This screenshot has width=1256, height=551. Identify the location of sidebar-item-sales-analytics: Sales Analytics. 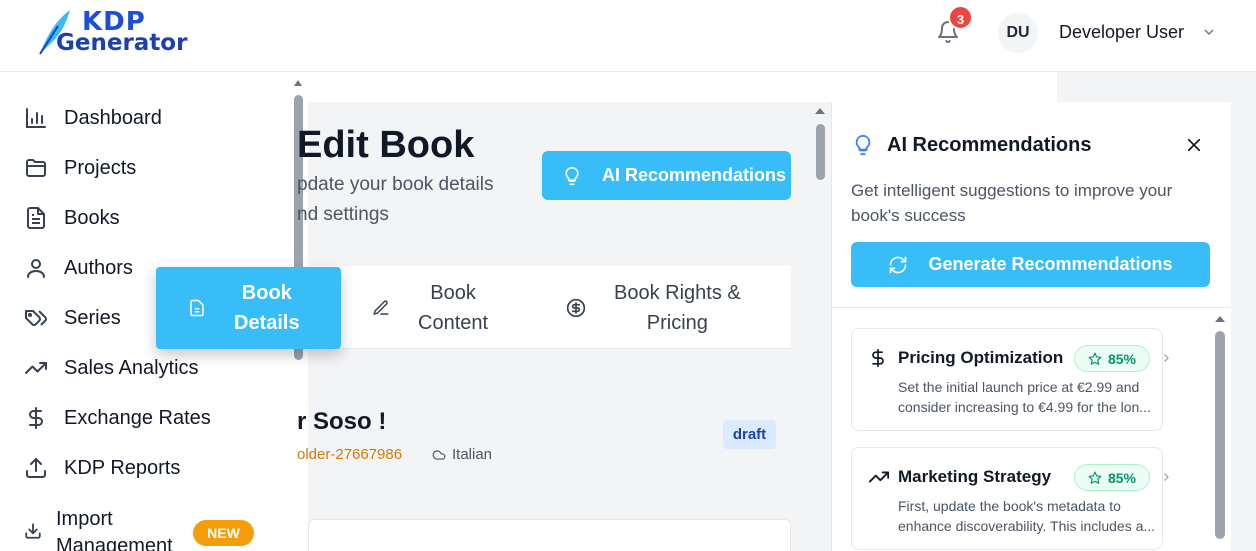
(111, 368).